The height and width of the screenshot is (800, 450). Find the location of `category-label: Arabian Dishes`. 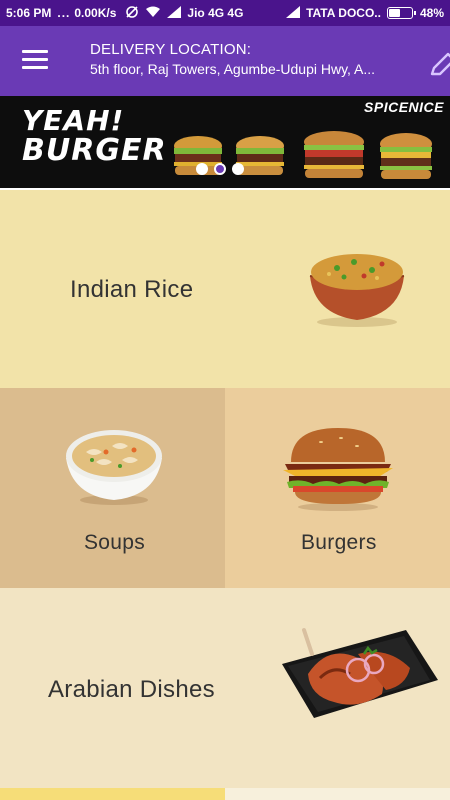

category-label: Arabian Dishes is located at coordinates (131, 689).